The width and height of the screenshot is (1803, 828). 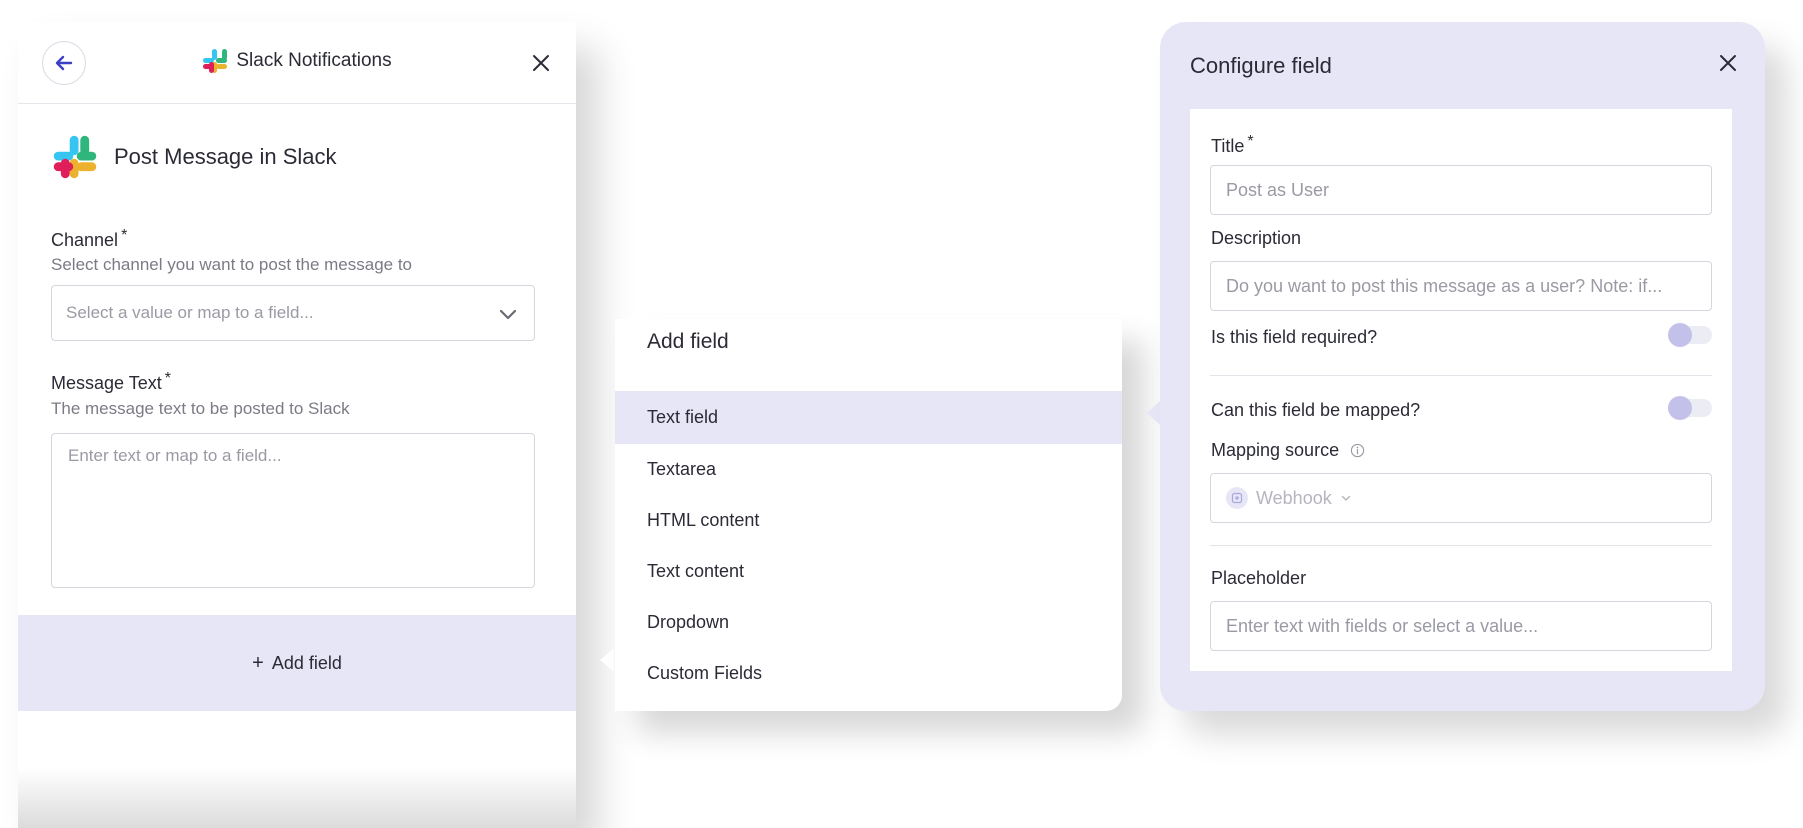 What do you see at coordinates (1275, 450) in the screenshot?
I see `mapping-source-label-text: Mapping source` at bounding box center [1275, 450].